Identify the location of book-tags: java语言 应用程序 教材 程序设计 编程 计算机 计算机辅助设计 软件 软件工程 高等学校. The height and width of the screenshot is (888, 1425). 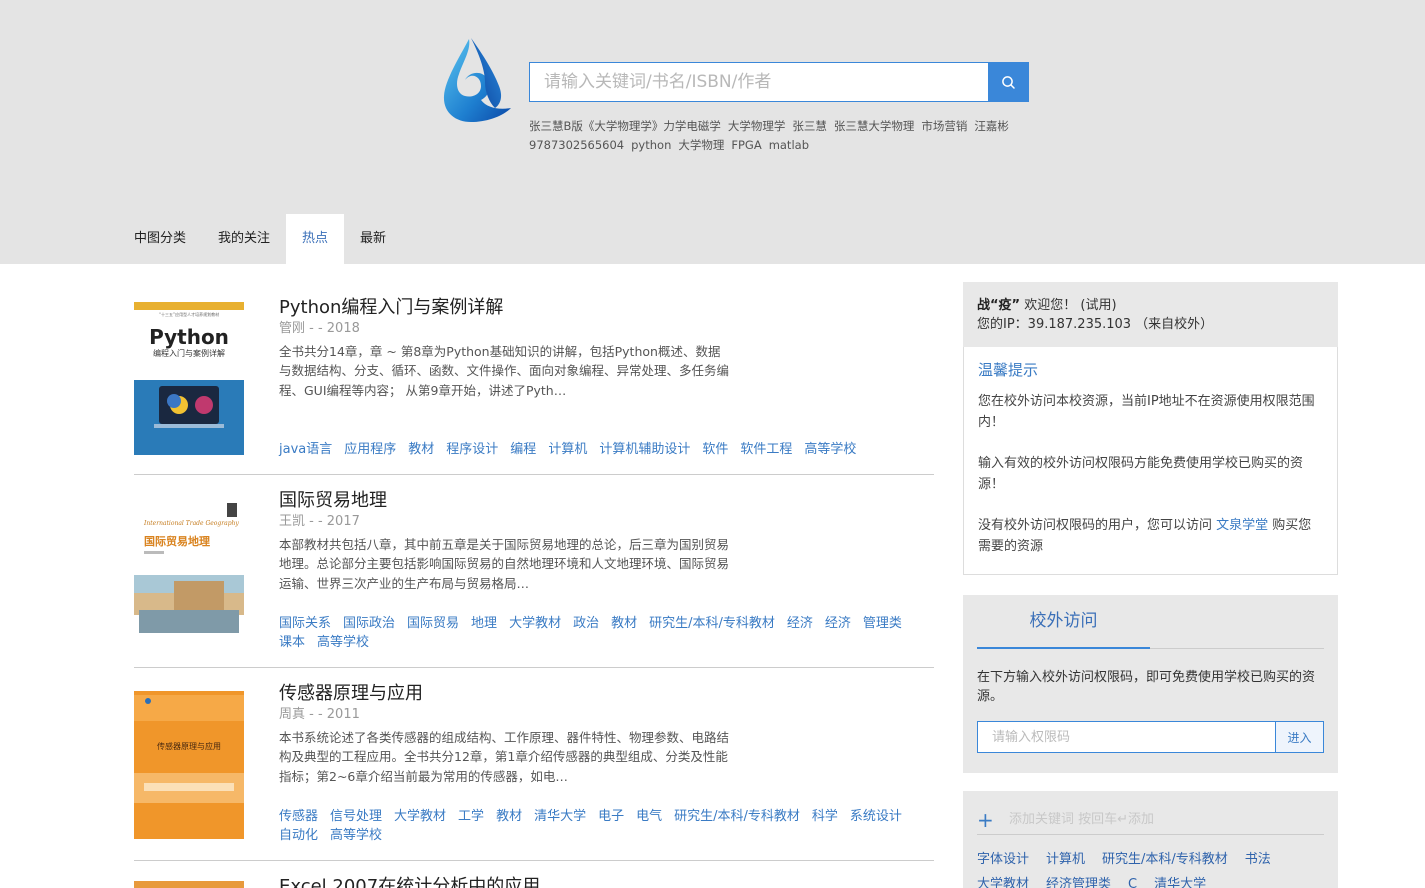
(596, 449).